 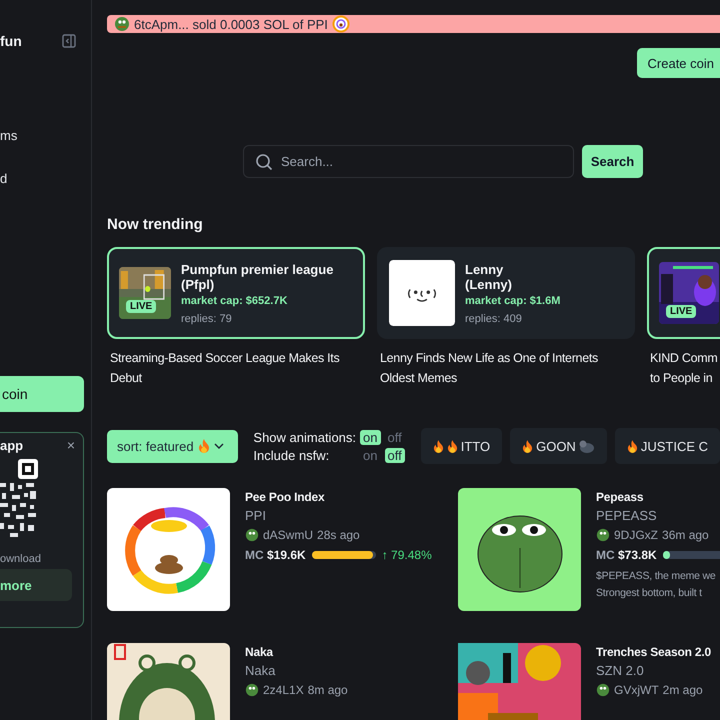 What do you see at coordinates (21, 559) in the screenshot?
I see `download-caption: ownload` at bounding box center [21, 559].